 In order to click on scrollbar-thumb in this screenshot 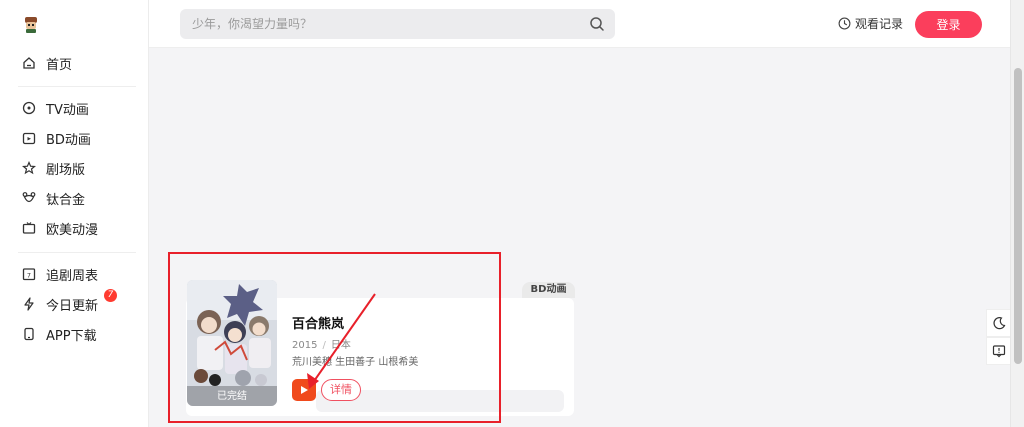, I will do `click(1018, 216)`.